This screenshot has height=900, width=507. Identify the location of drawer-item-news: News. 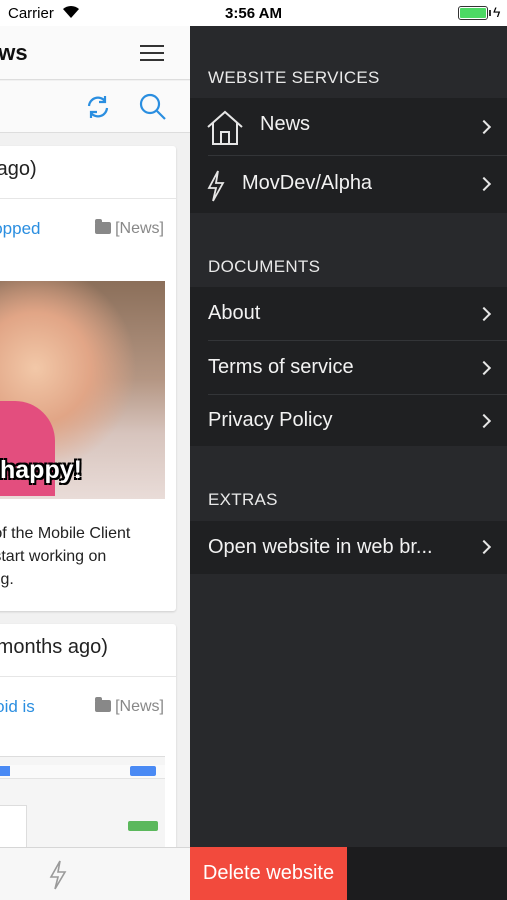
(348, 127).